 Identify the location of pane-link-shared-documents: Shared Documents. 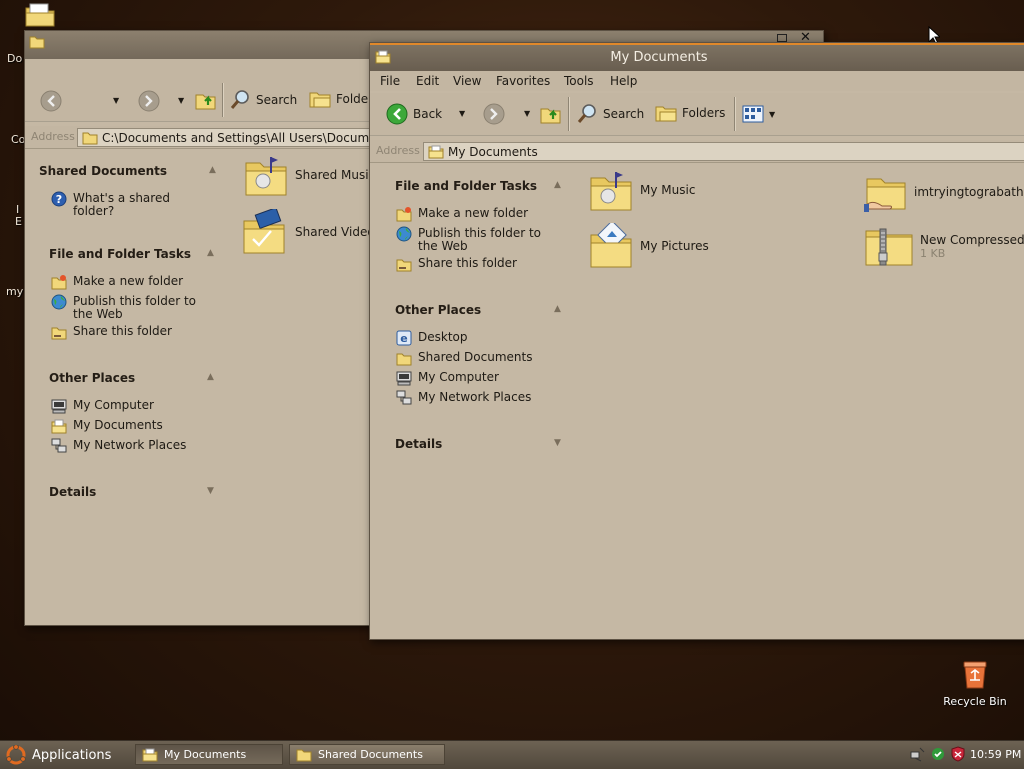
(476, 358).